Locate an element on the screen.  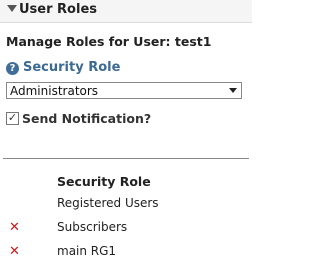
table-row: ✕ main RG1 is located at coordinates (126, 253).